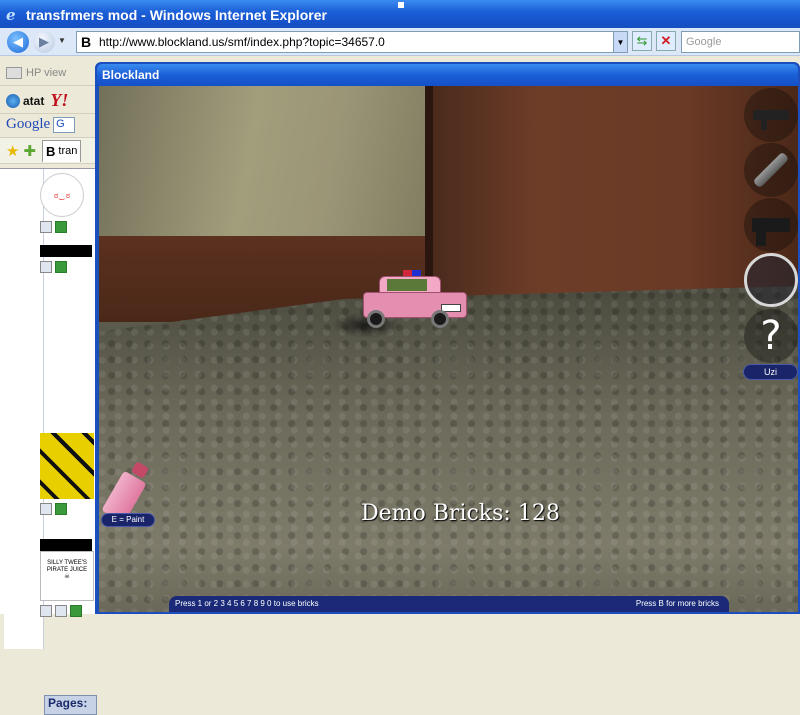 The height and width of the screenshot is (715, 800). What do you see at coordinates (447, 75) in the screenshot?
I see `blockland-title-bar: Blockland` at bounding box center [447, 75].